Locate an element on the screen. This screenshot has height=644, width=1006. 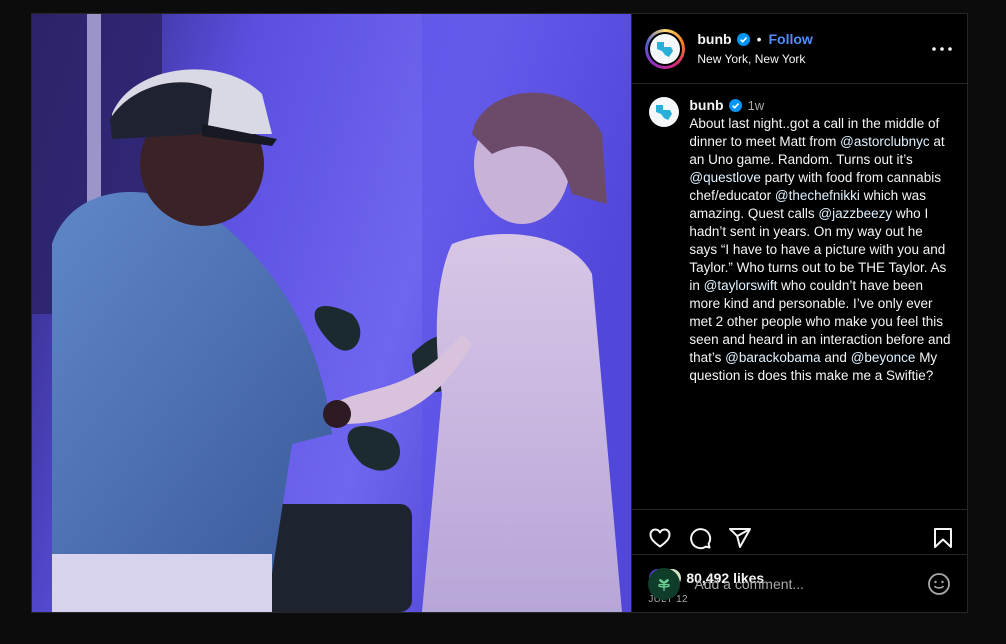
author-avatar is located at coordinates (665, 48).